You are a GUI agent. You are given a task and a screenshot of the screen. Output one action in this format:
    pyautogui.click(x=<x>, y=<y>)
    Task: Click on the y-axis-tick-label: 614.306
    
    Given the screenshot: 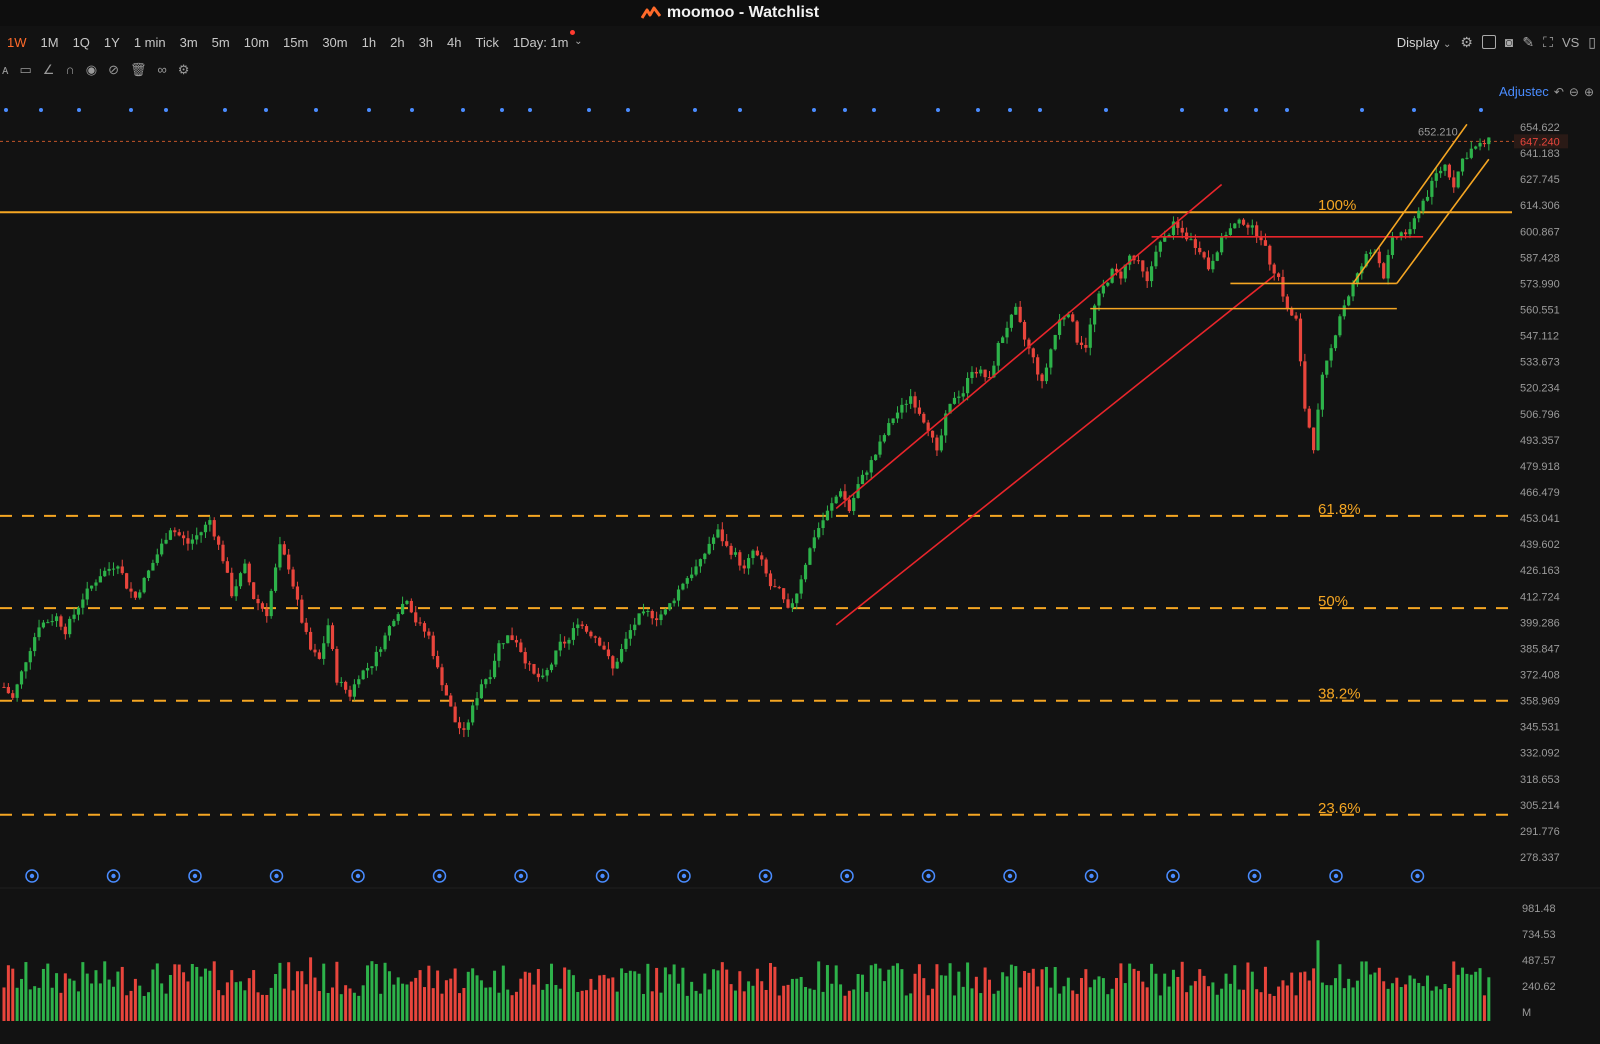 What is the action you would take?
    pyautogui.click(x=1540, y=206)
    